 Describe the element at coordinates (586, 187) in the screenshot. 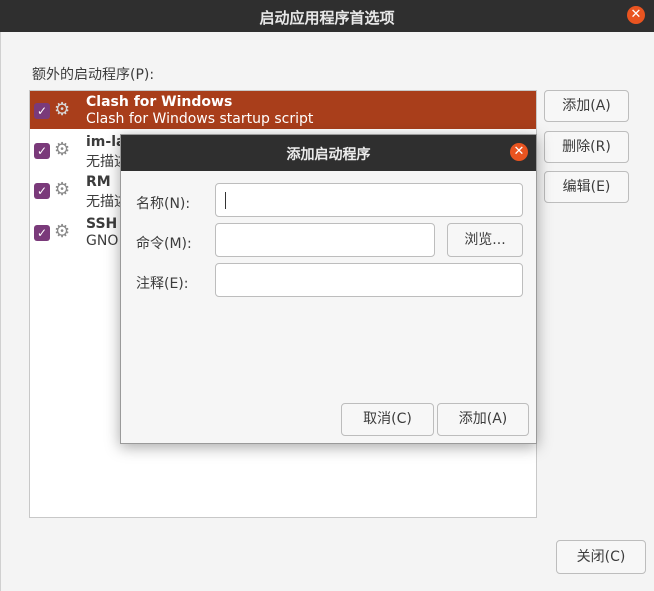

I see `edit-button: 编辑(E)` at that location.